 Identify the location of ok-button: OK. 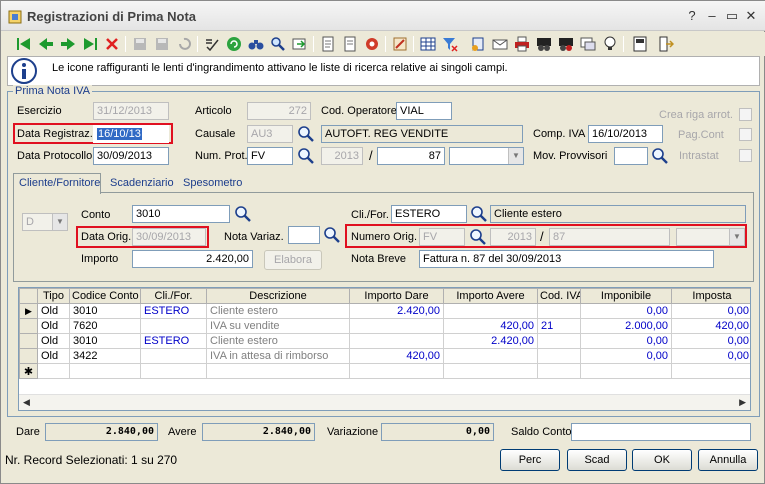
(662, 460).